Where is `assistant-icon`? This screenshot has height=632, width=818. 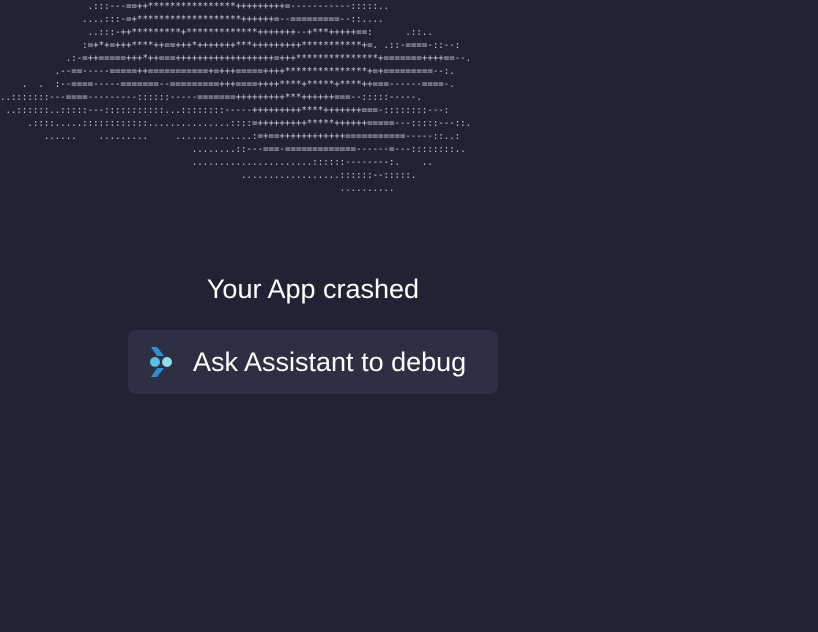
assistant-icon is located at coordinates (161, 362).